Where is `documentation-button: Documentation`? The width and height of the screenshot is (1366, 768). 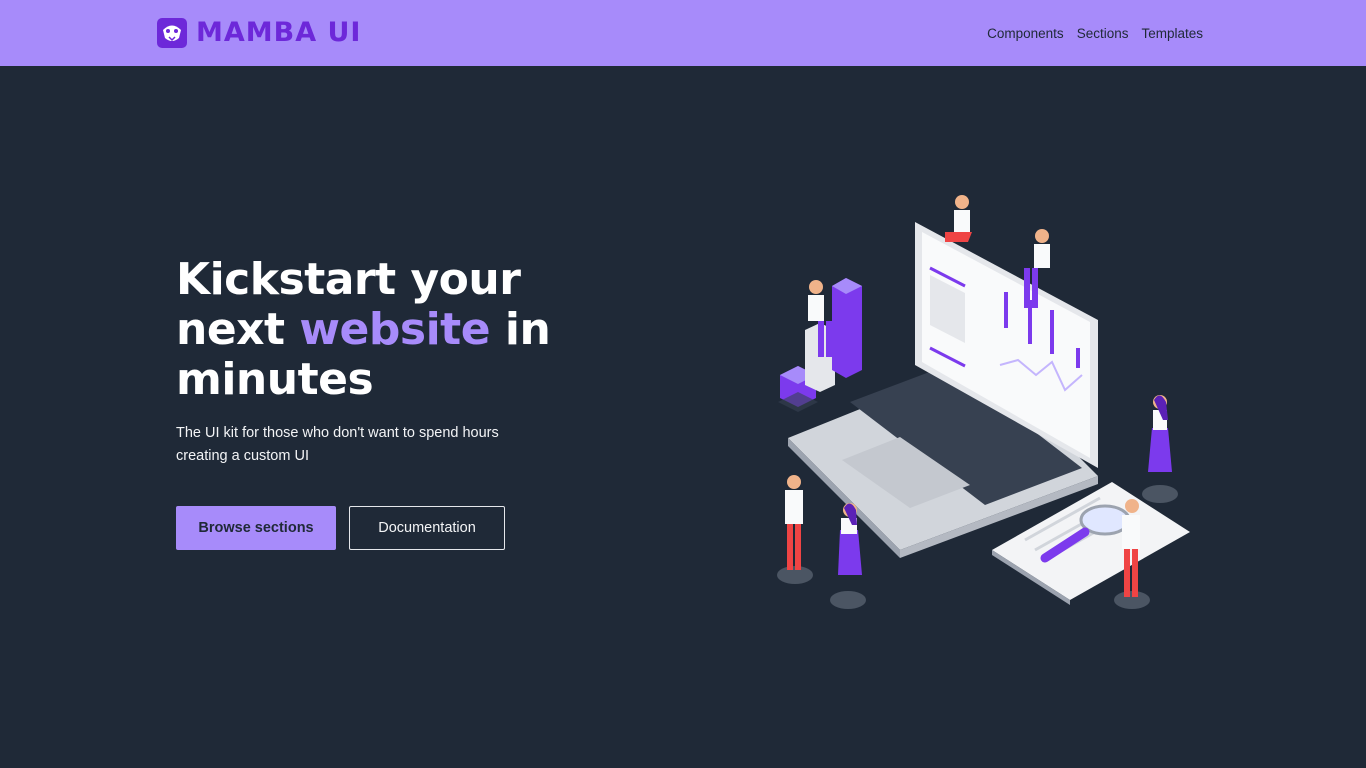
documentation-button: Documentation is located at coordinates (427, 528).